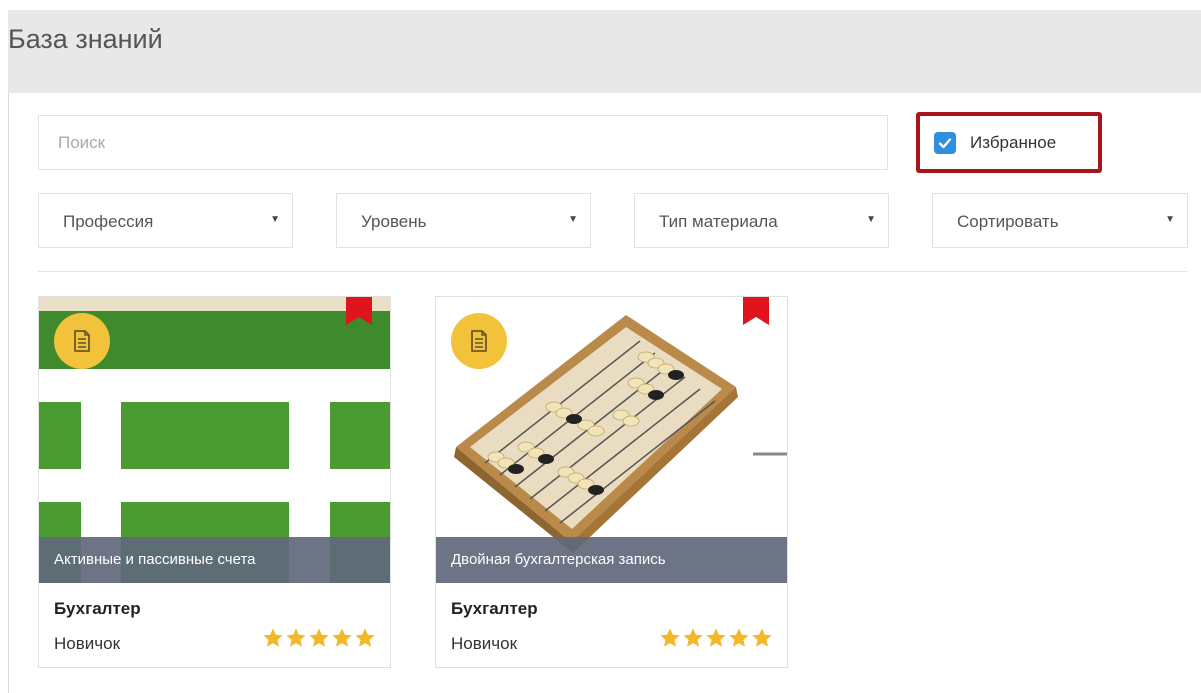  What do you see at coordinates (85, 39) in the screenshot?
I see `page-title: База знаний` at bounding box center [85, 39].